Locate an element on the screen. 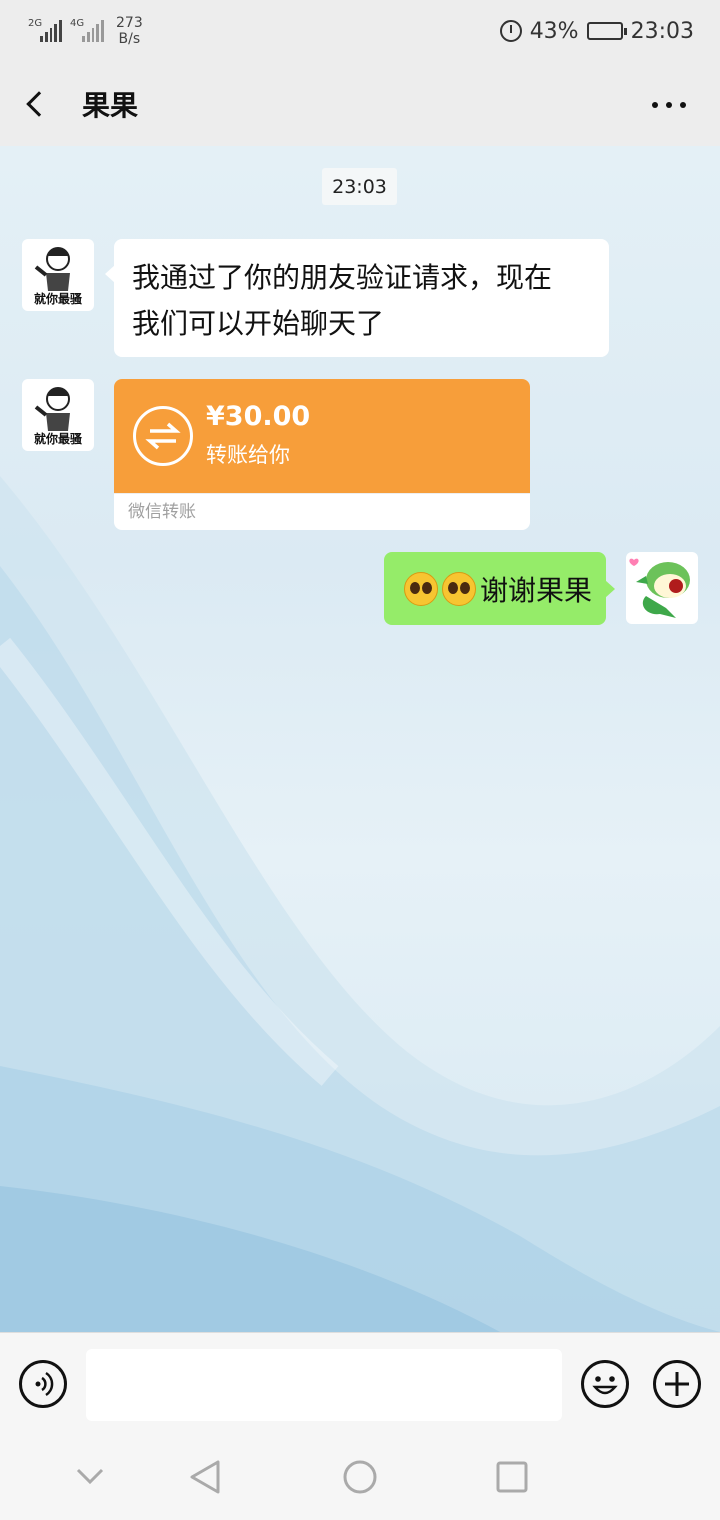 This screenshot has height=1520, width=720. back-arrow-icon is located at coordinates (39, 104).